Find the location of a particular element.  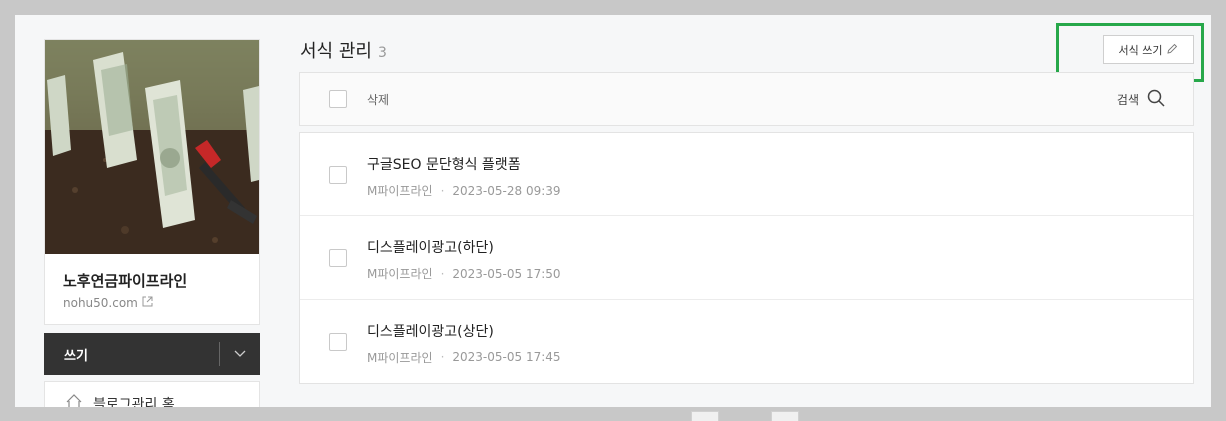

blog-thumbnail-image is located at coordinates (152, 147).